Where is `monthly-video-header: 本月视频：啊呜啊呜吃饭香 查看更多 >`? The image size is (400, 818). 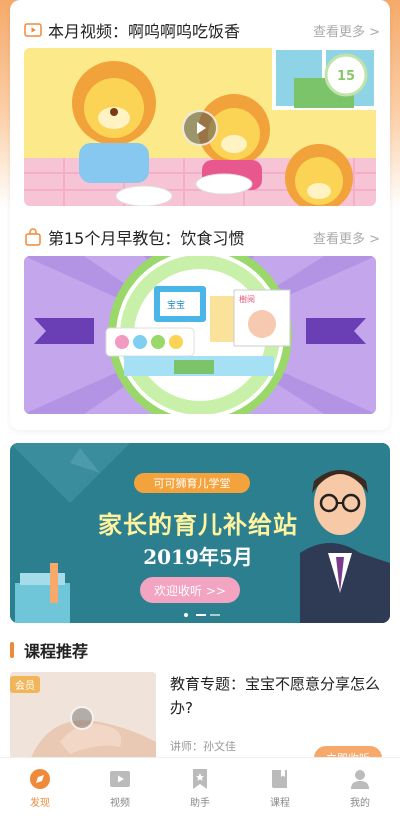 monthly-video-header: 本月视频：啊呜啊呜吃饭香 查看更多 > is located at coordinates (202, 30).